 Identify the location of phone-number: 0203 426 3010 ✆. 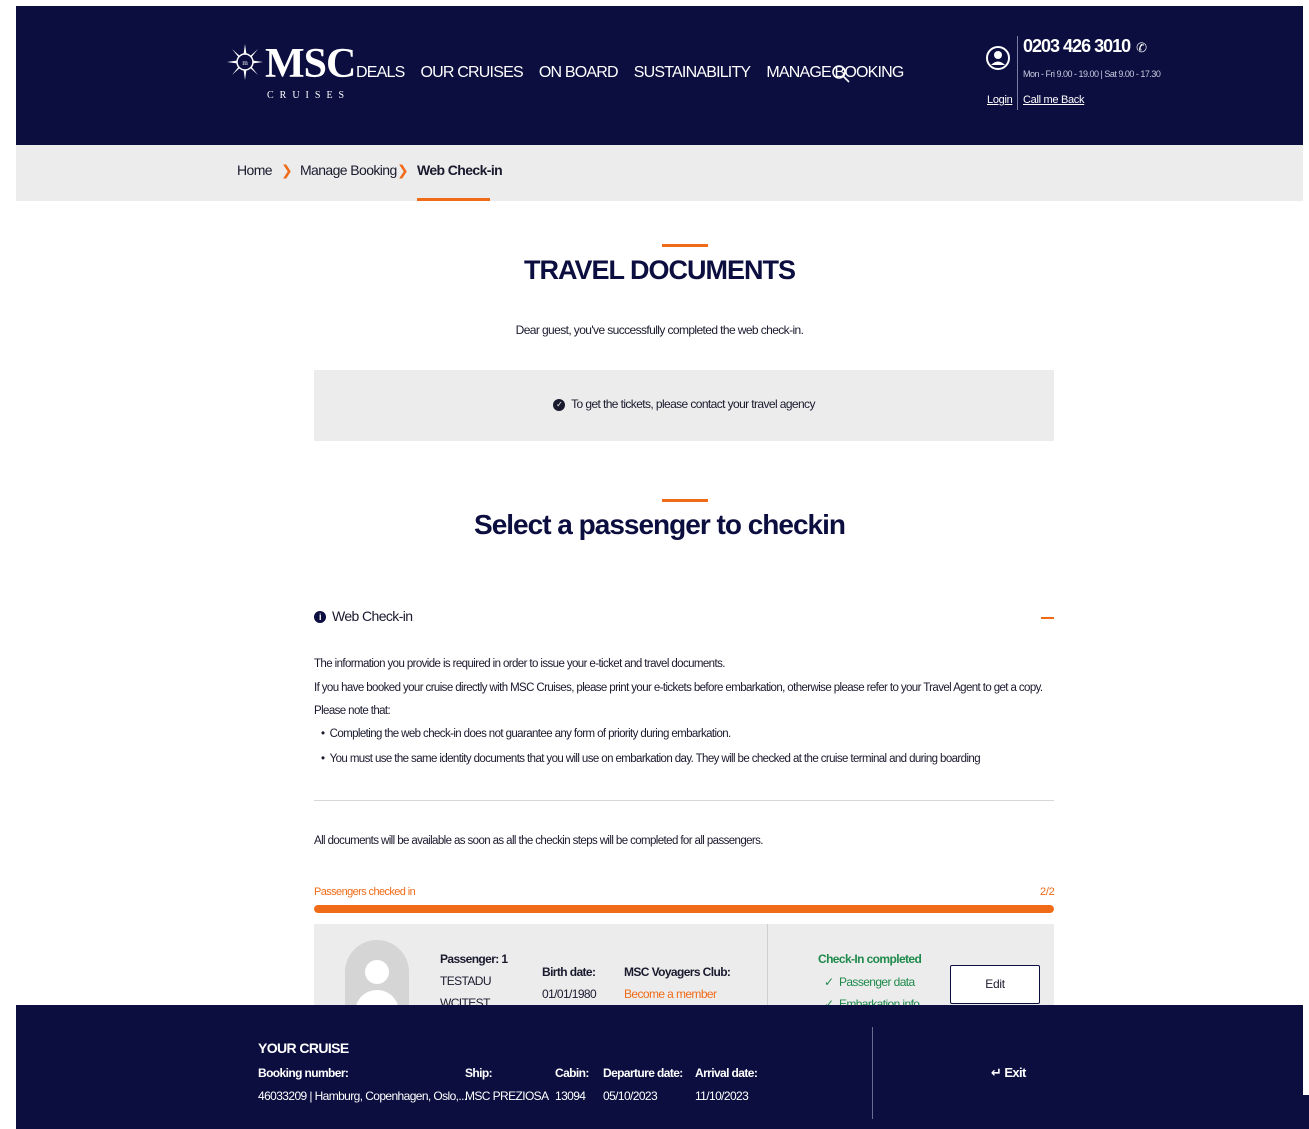
(1085, 46).